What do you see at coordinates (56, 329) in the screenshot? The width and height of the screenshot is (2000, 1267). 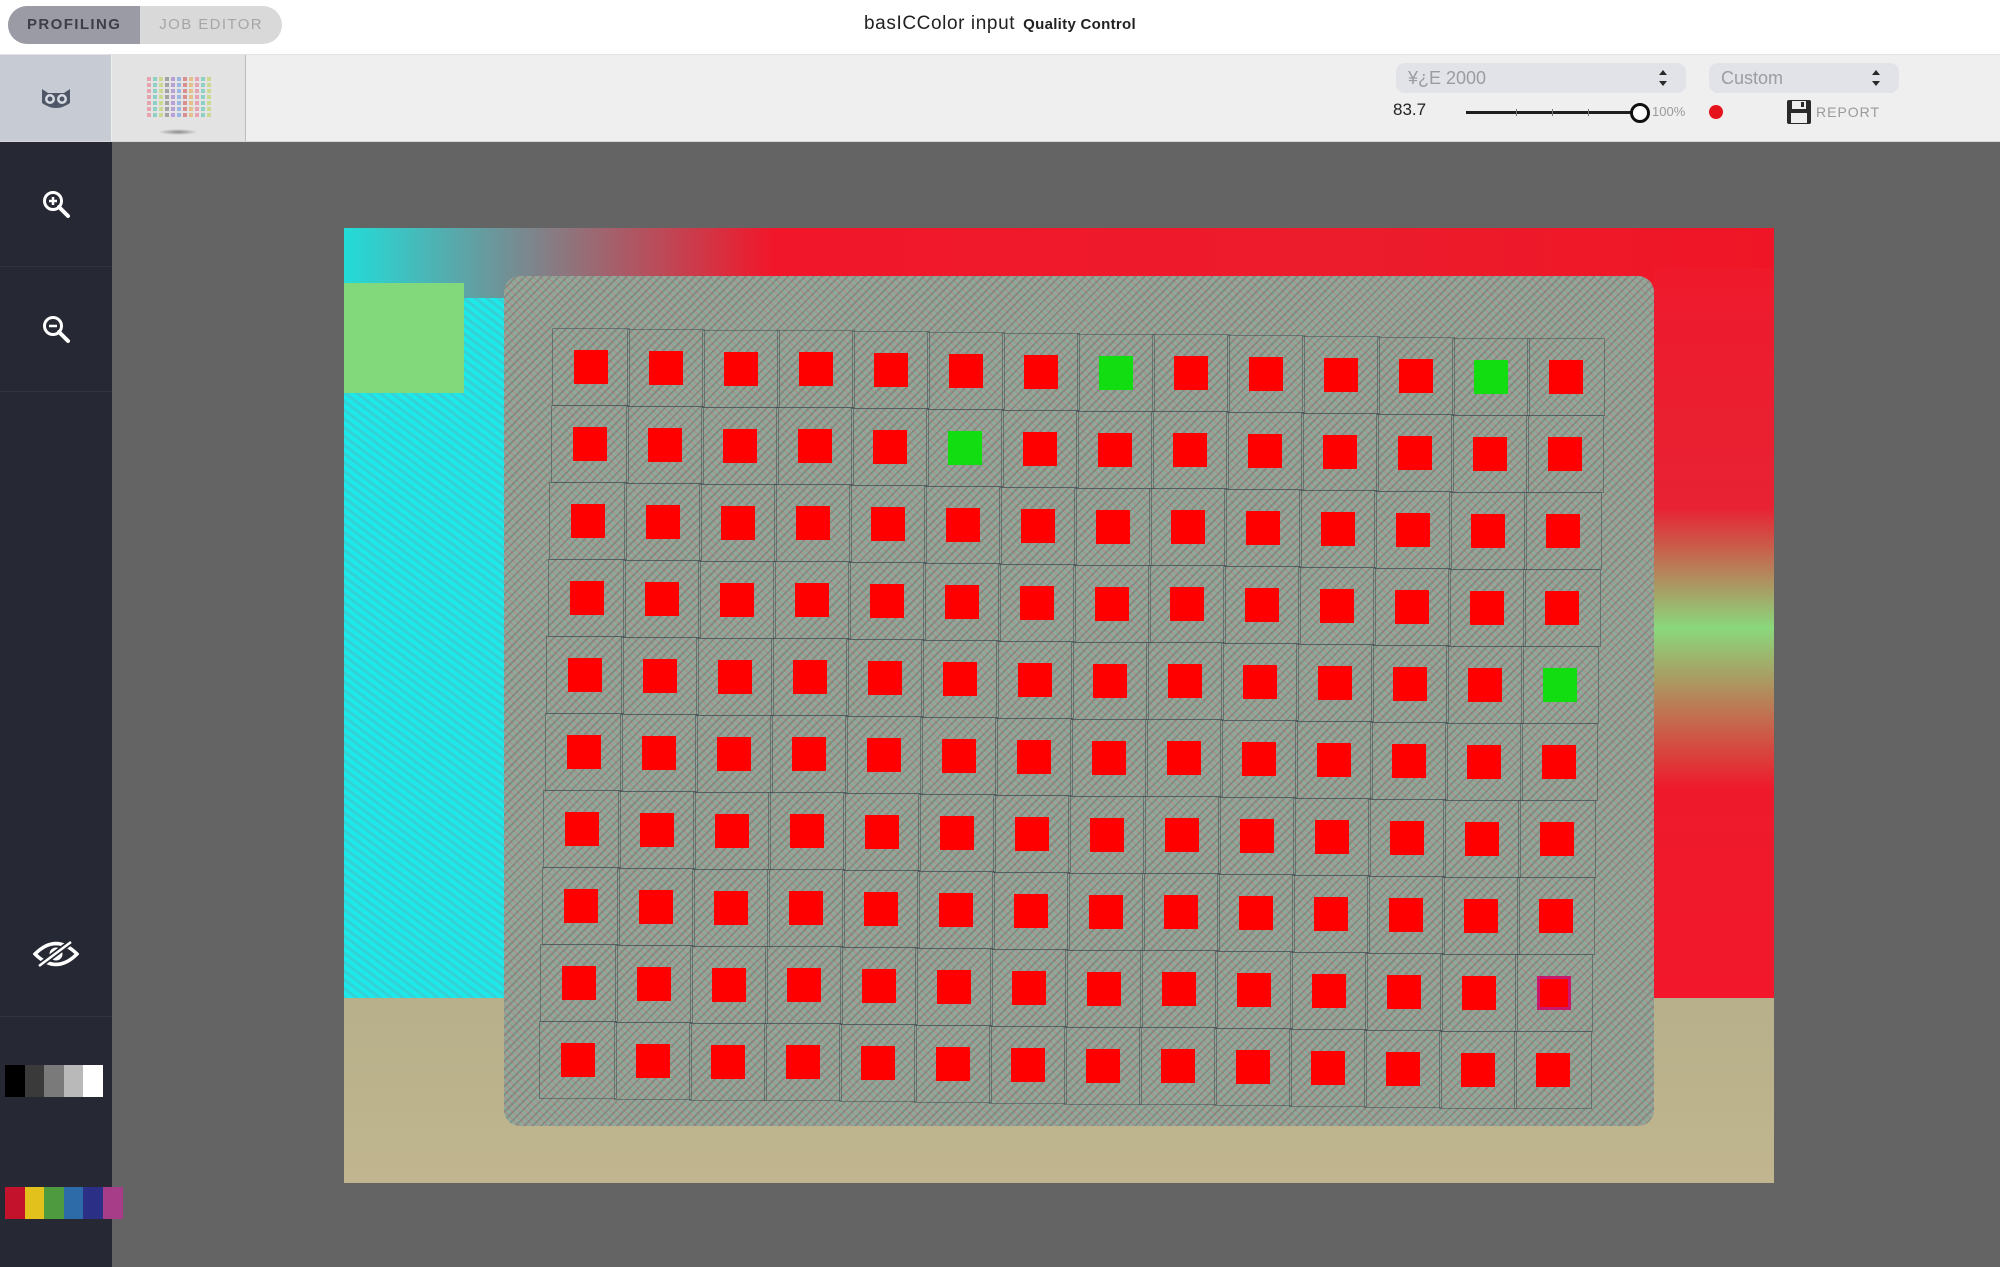 I see `zoom-out-button` at bounding box center [56, 329].